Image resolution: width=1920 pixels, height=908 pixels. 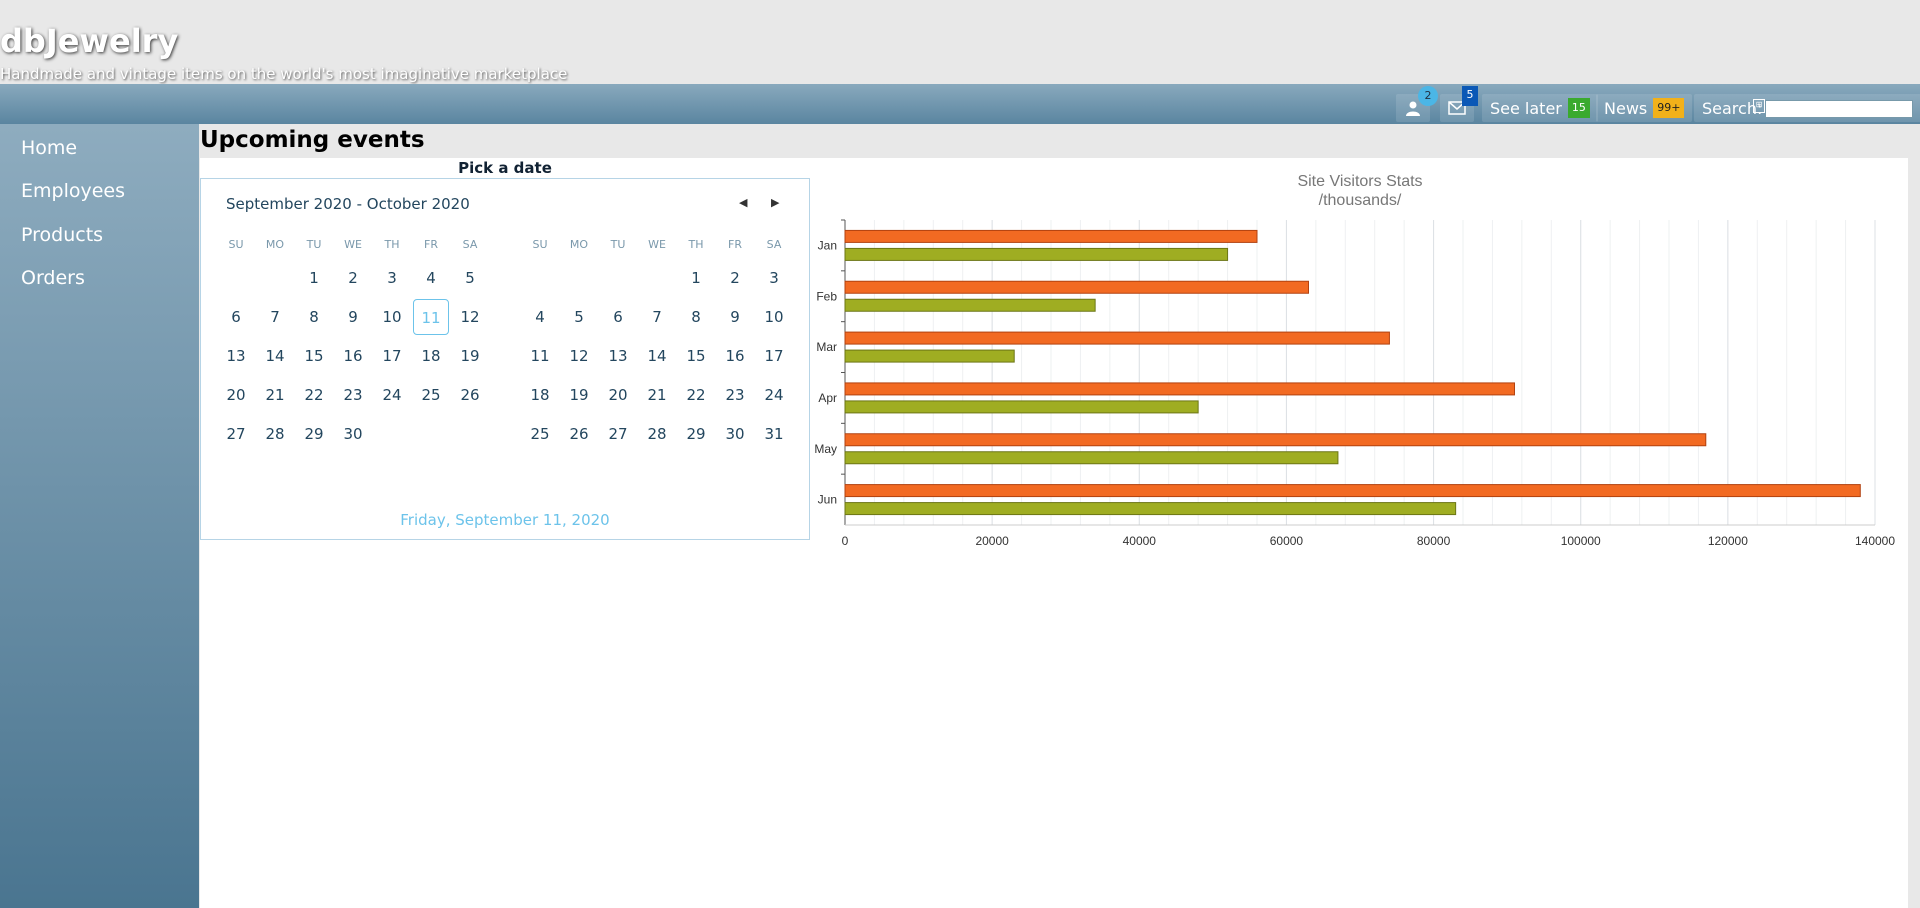 I want to click on calendar-day: 31, so click(x=774, y=434).